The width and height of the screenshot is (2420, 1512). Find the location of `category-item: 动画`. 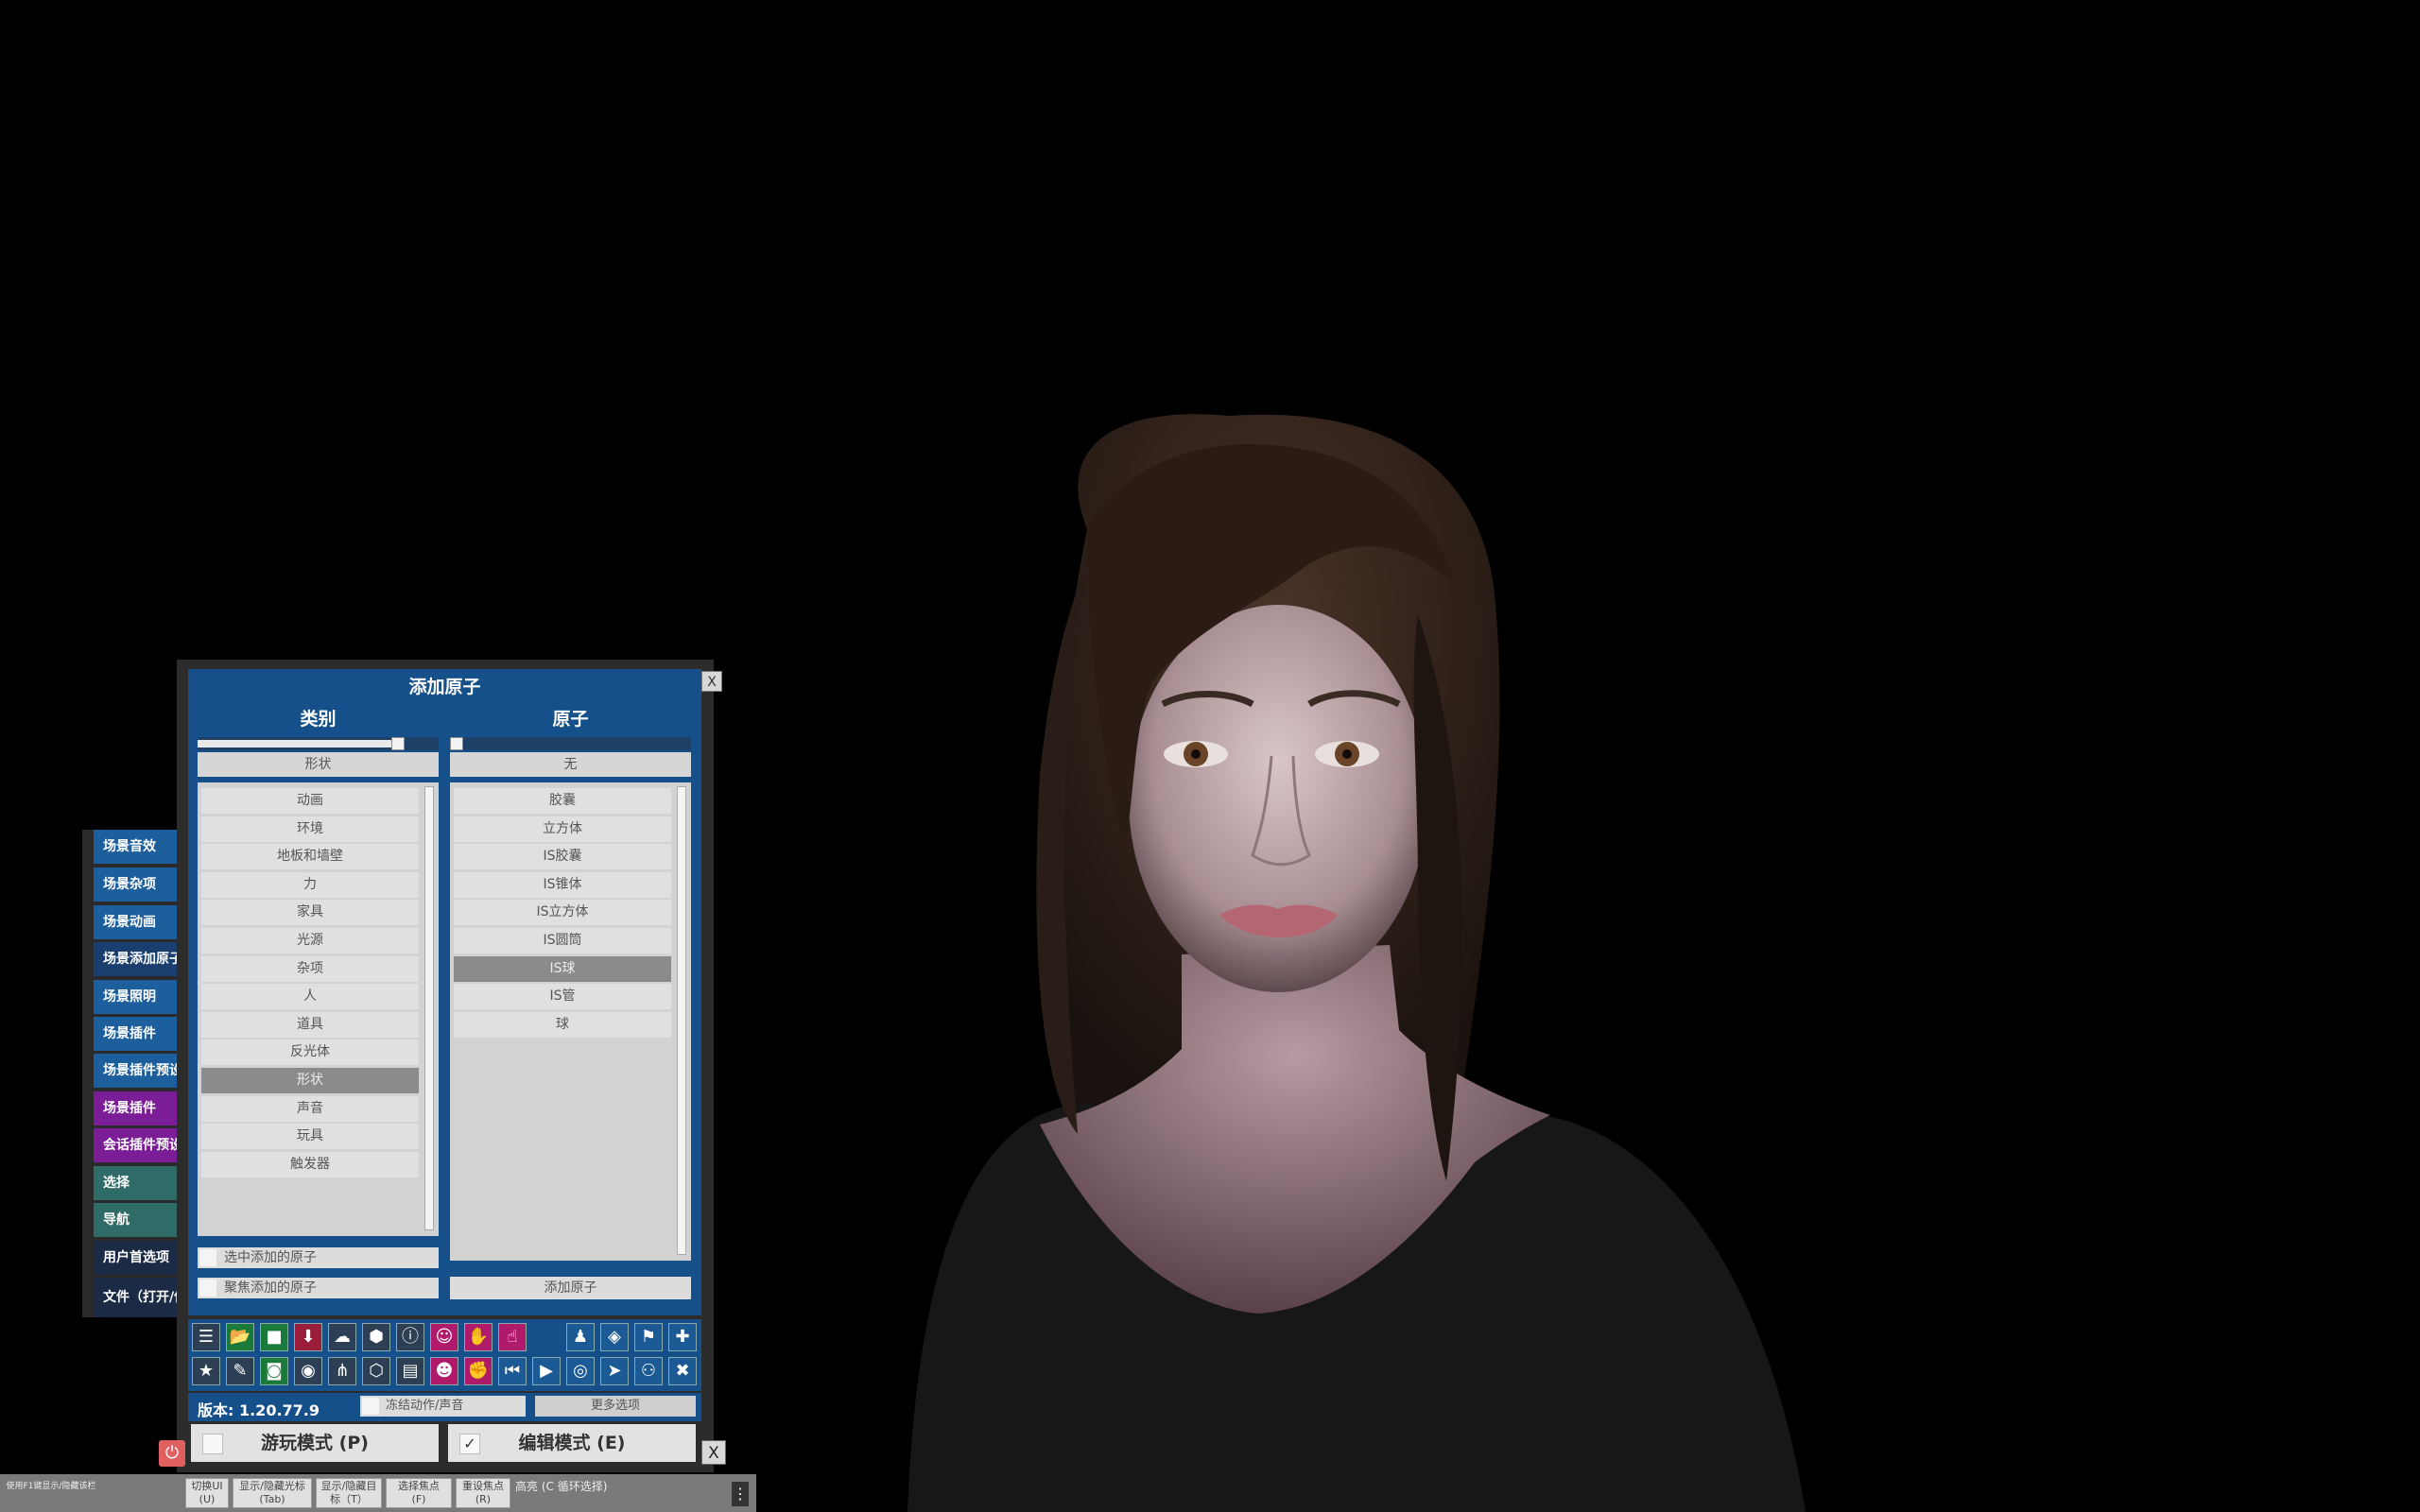

category-item: 动画 is located at coordinates (310, 801).